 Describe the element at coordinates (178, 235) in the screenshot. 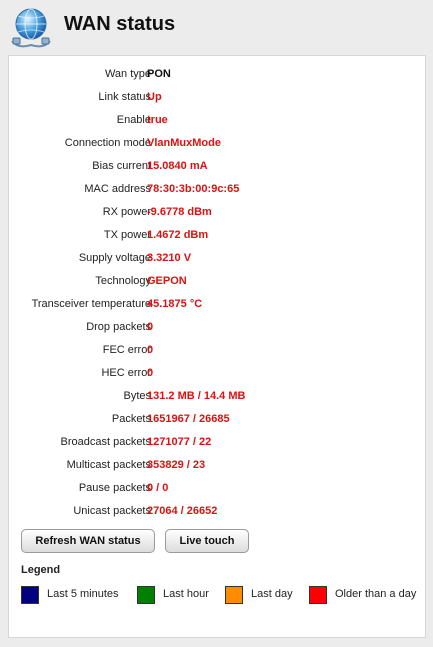

I see `status-value: 1.4672 dBm` at that location.